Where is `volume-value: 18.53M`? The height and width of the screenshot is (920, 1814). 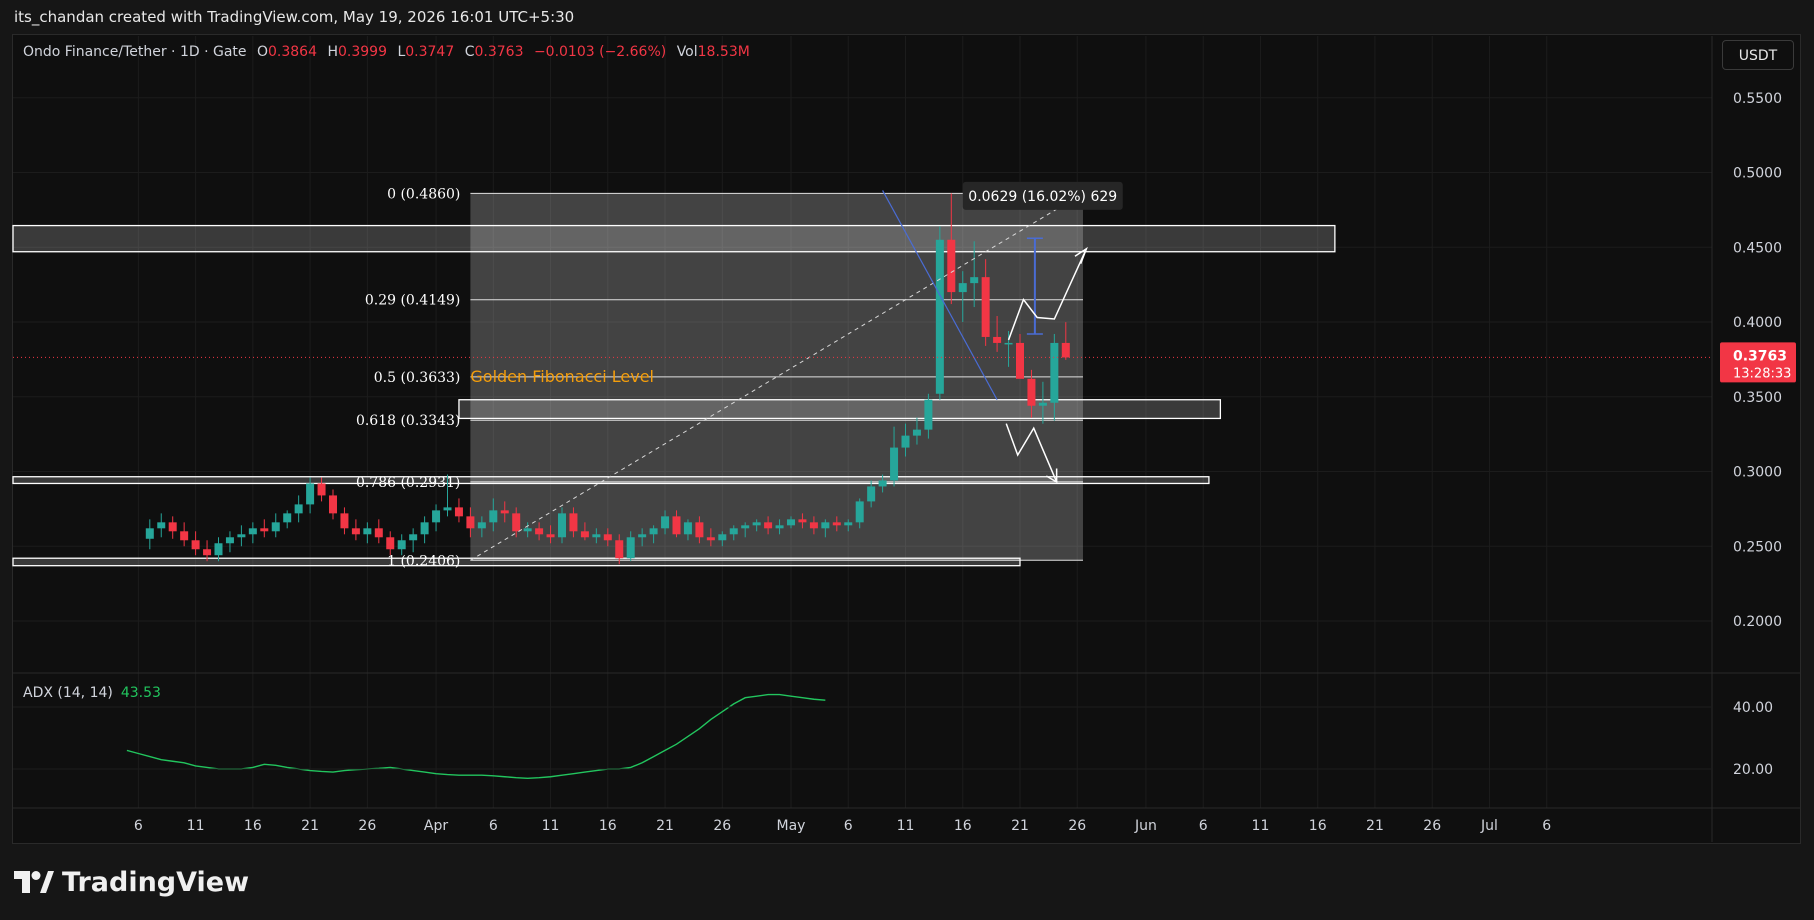 volume-value: 18.53M is located at coordinates (723, 52).